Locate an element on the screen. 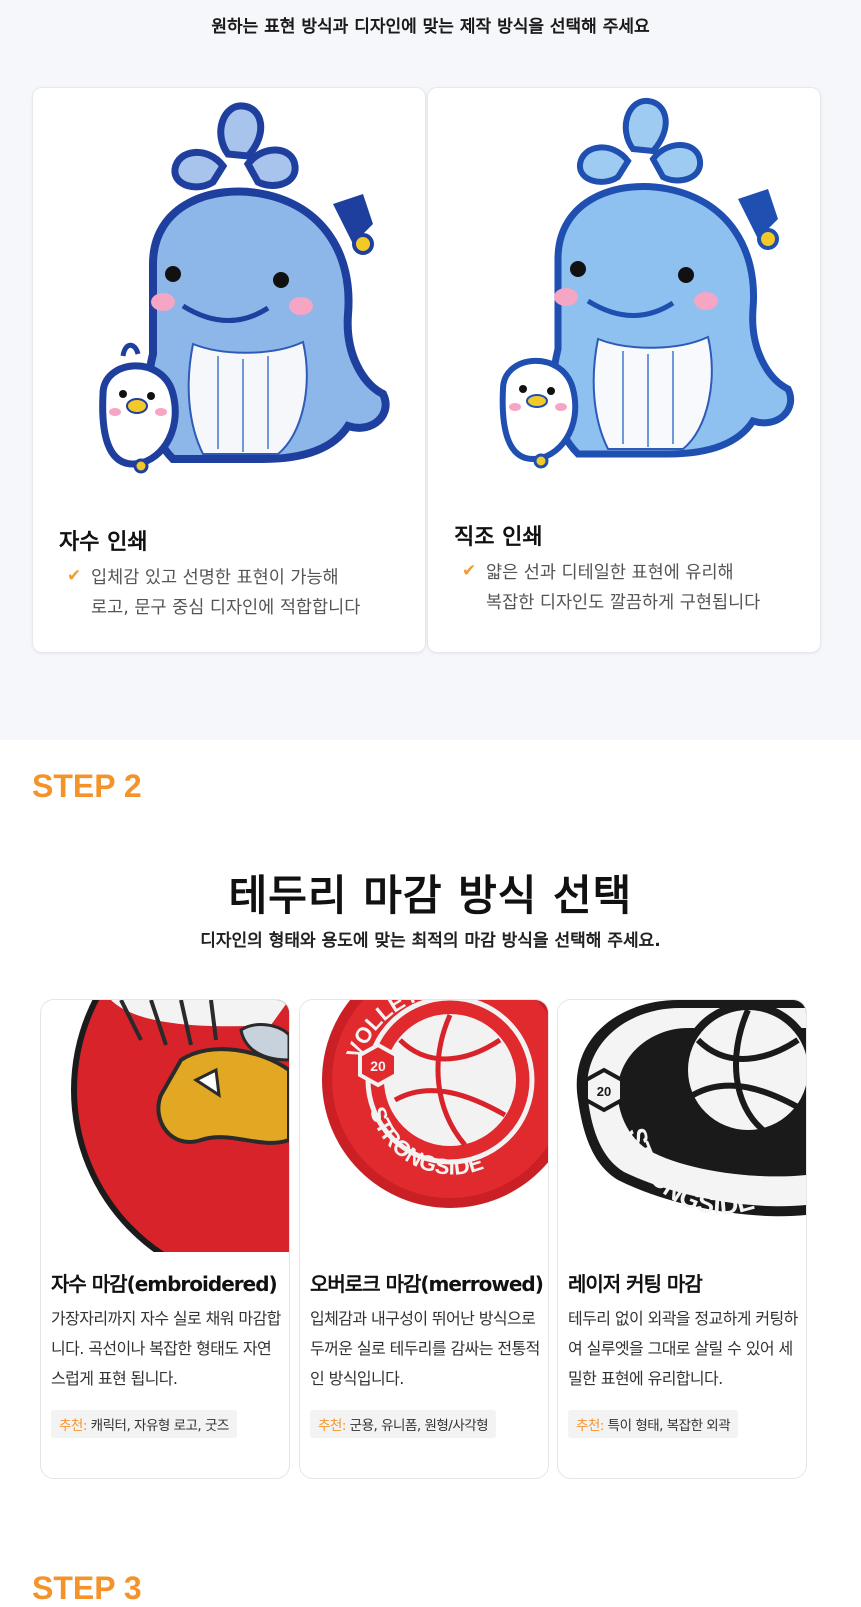 The width and height of the screenshot is (861, 1607). option-title: 자수 인쇄 is located at coordinates (103, 542).